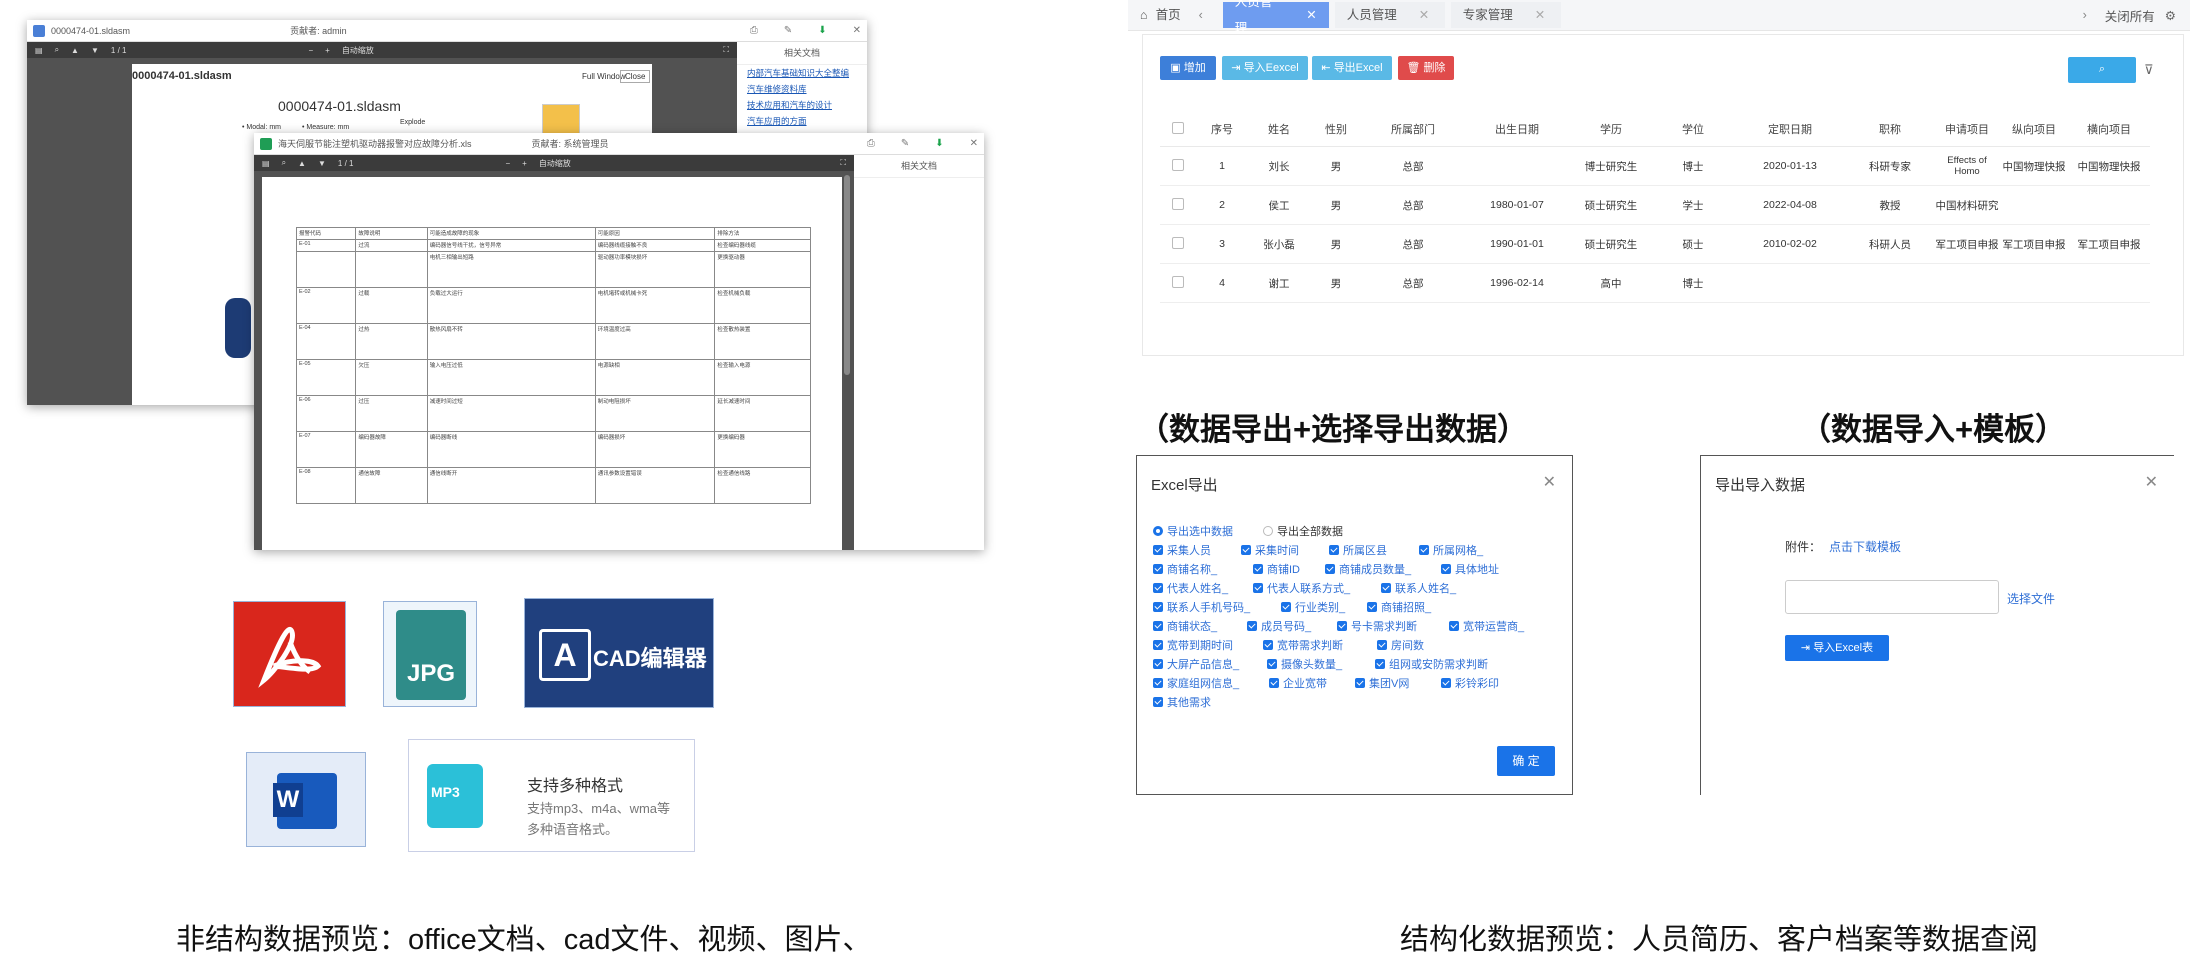 This screenshot has width=2191, height=960. Describe the element at coordinates (1265, 68) in the screenshot. I see `import-excel-button: ⇥ 导入Eexcel` at that location.